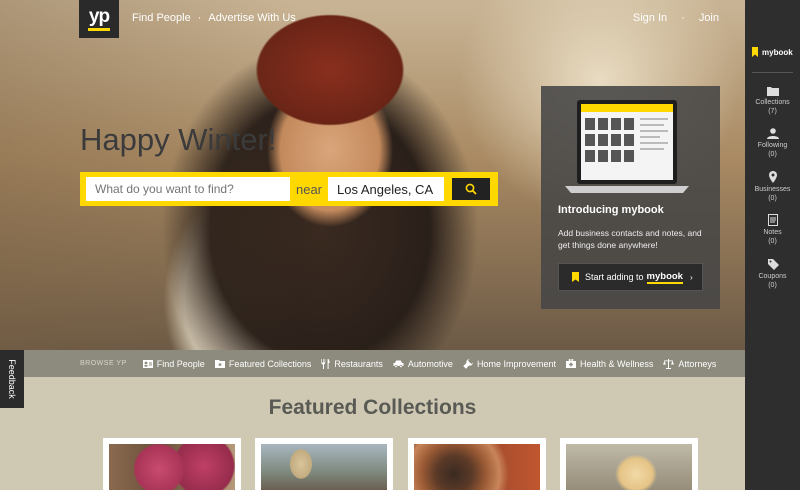  What do you see at coordinates (676, 18) in the screenshot?
I see `auth-links: Sign In · Join` at bounding box center [676, 18].